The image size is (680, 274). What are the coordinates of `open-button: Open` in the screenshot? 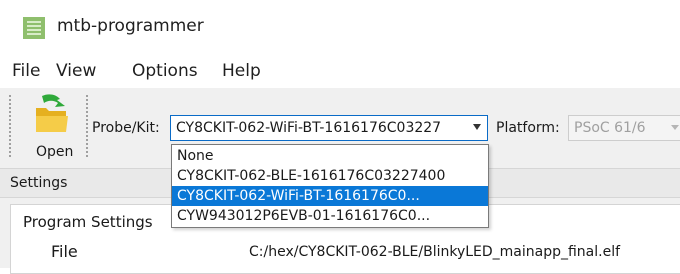 It's located at (46, 127).